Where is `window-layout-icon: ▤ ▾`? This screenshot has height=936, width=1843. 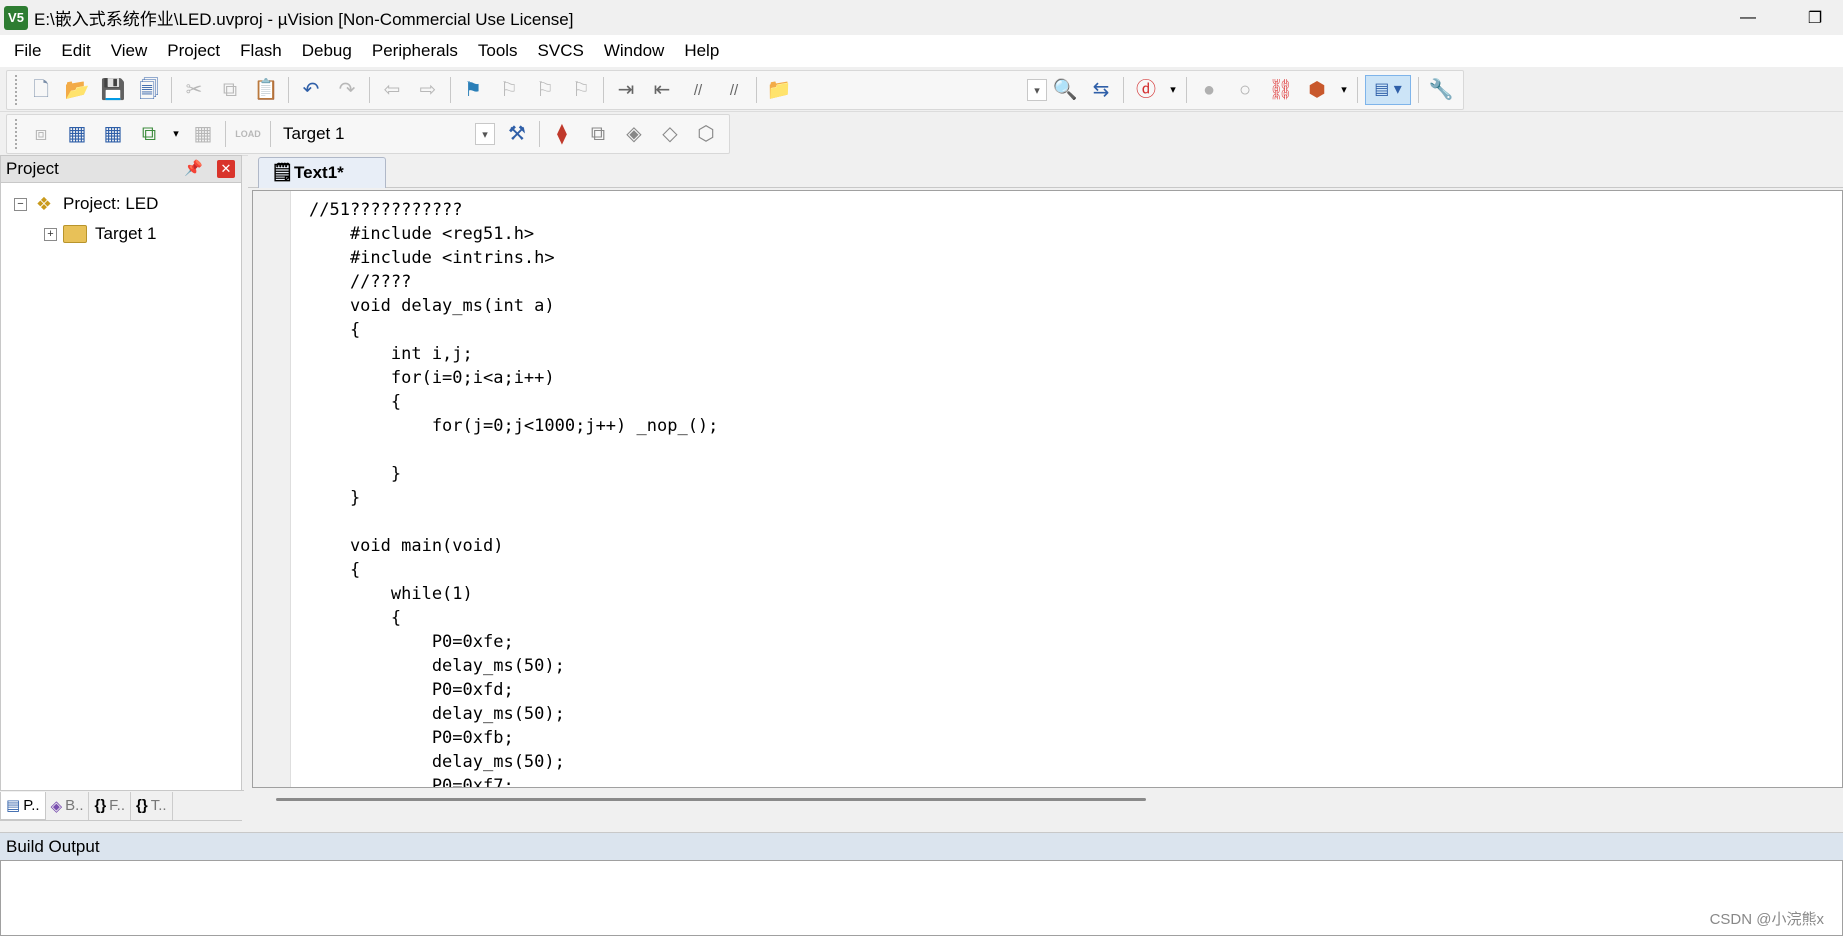 window-layout-icon: ▤ ▾ is located at coordinates (1388, 90).